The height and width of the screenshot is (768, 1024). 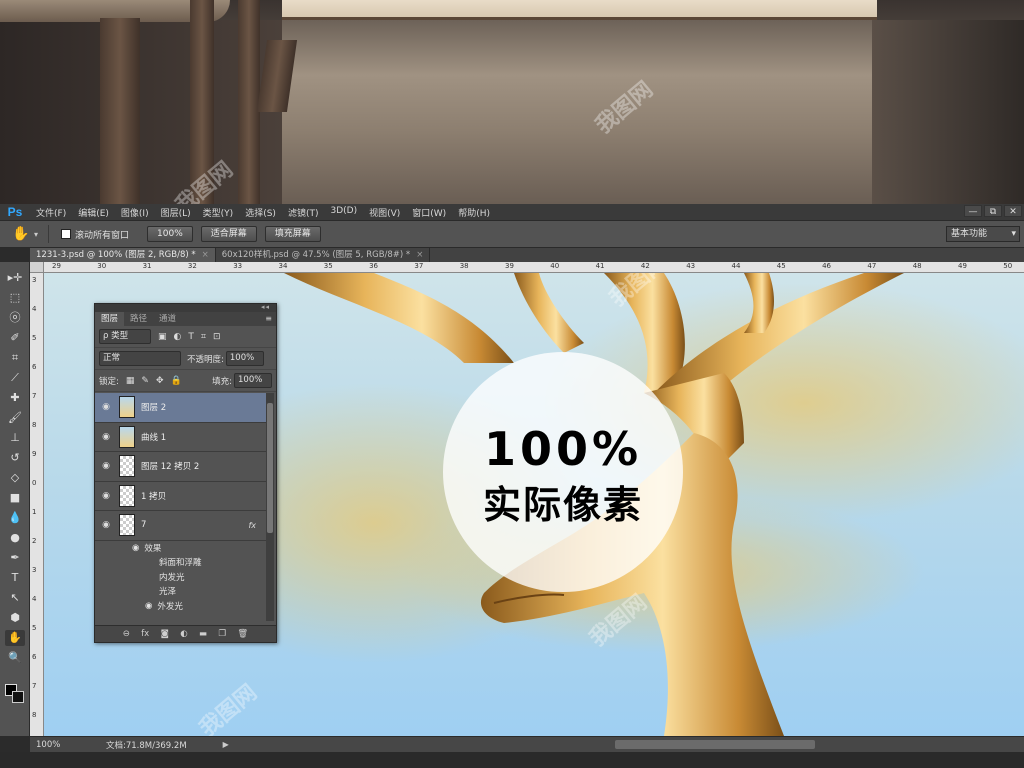 I want to click on status-menu-icon: ▶, so click(x=226, y=744).